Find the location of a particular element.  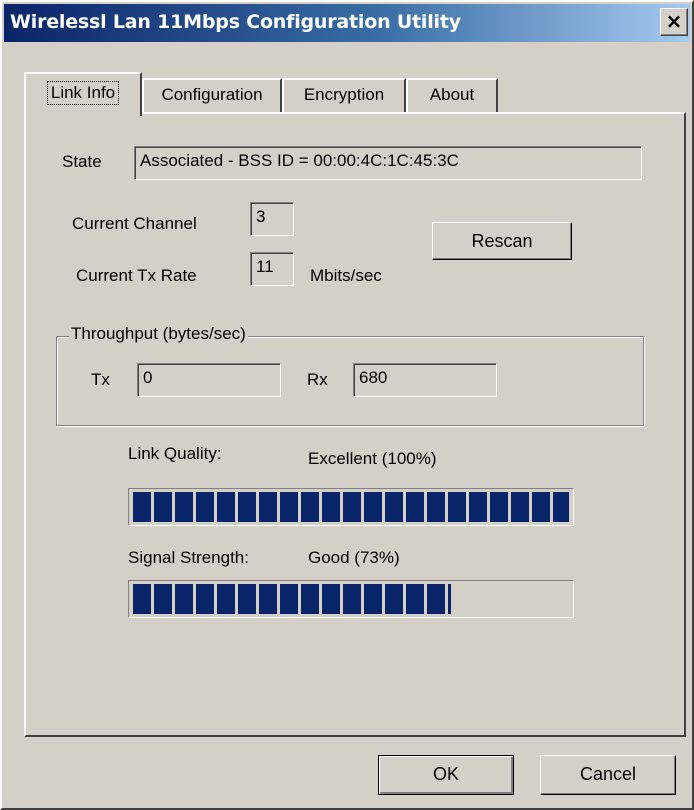

link-quality-bar is located at coordinates (351, 507).